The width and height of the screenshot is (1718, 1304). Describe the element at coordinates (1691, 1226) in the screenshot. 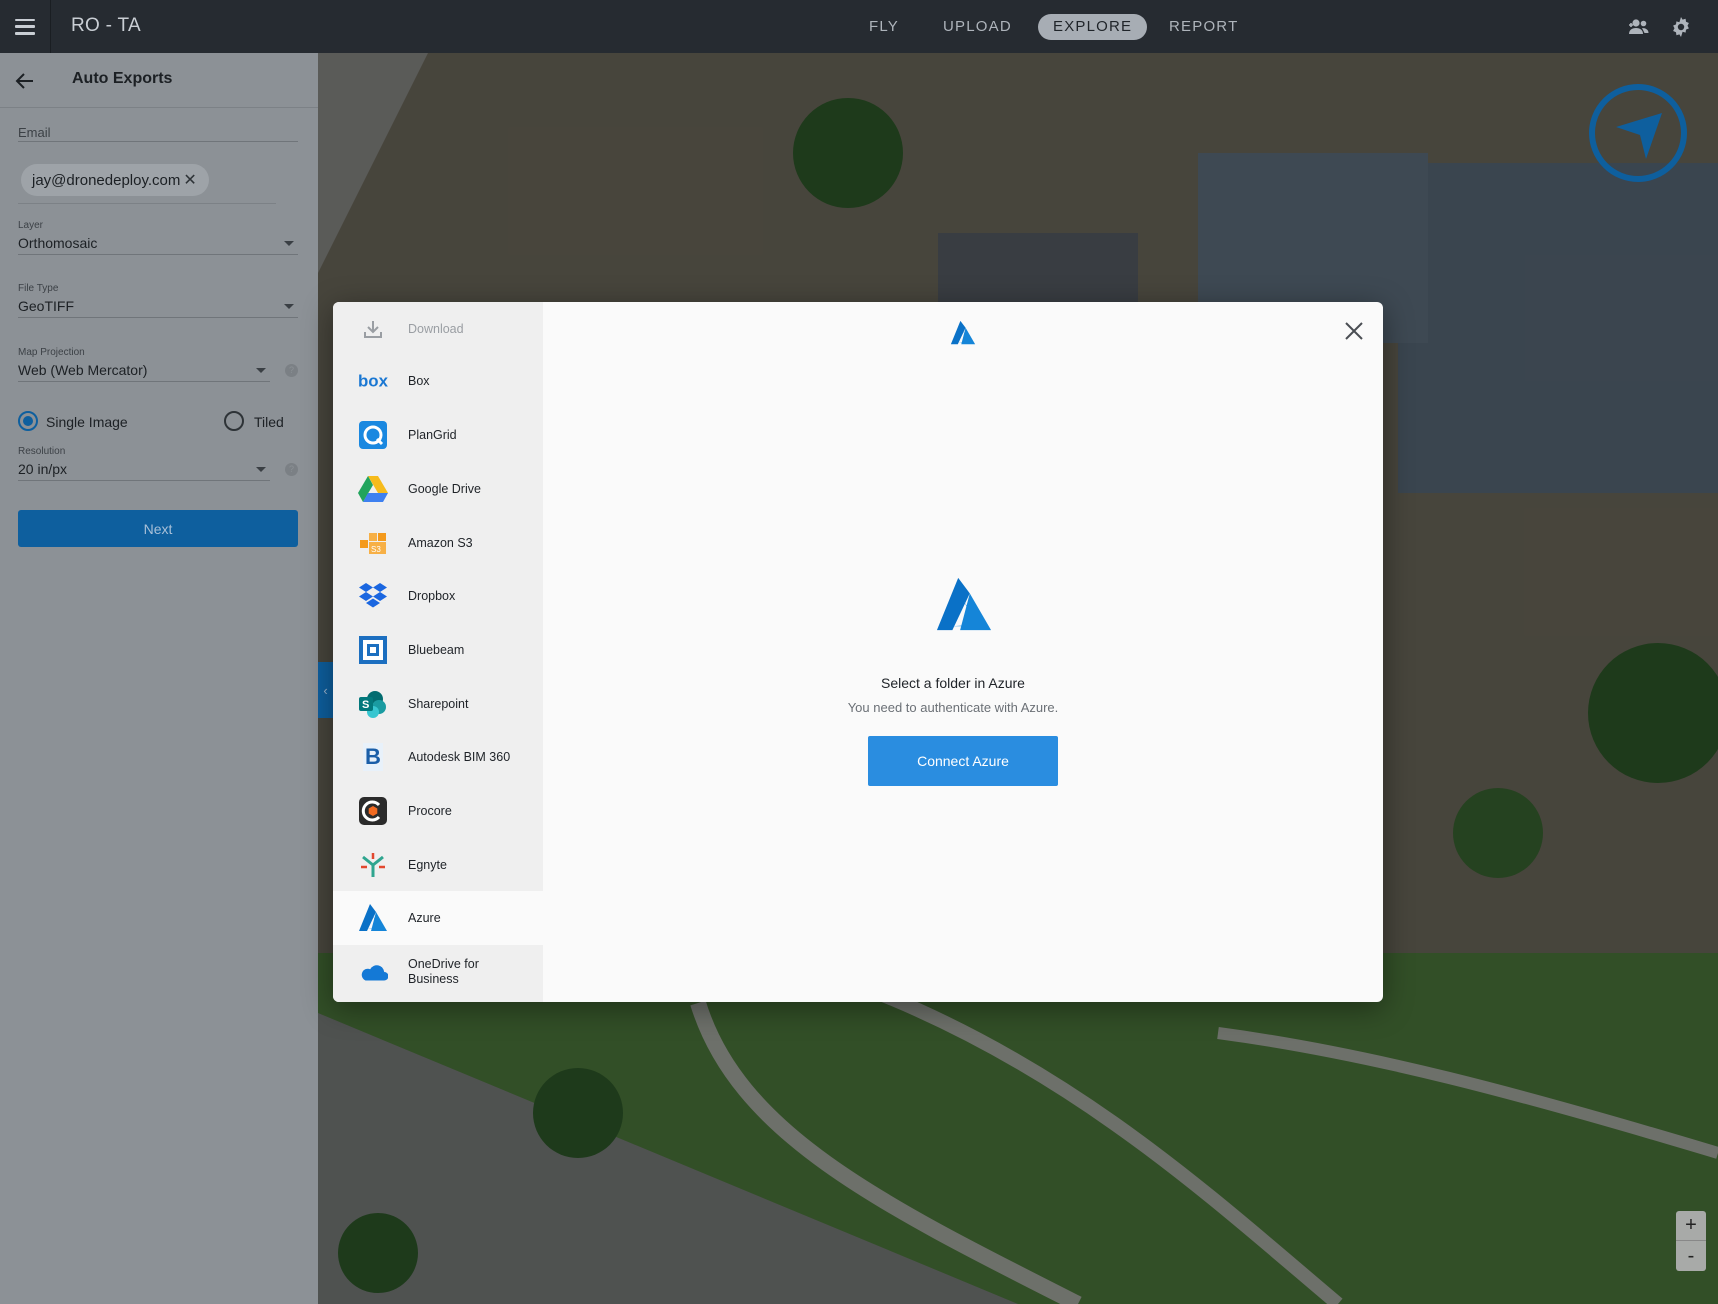

I see `zoom-in-button: +` at that location.